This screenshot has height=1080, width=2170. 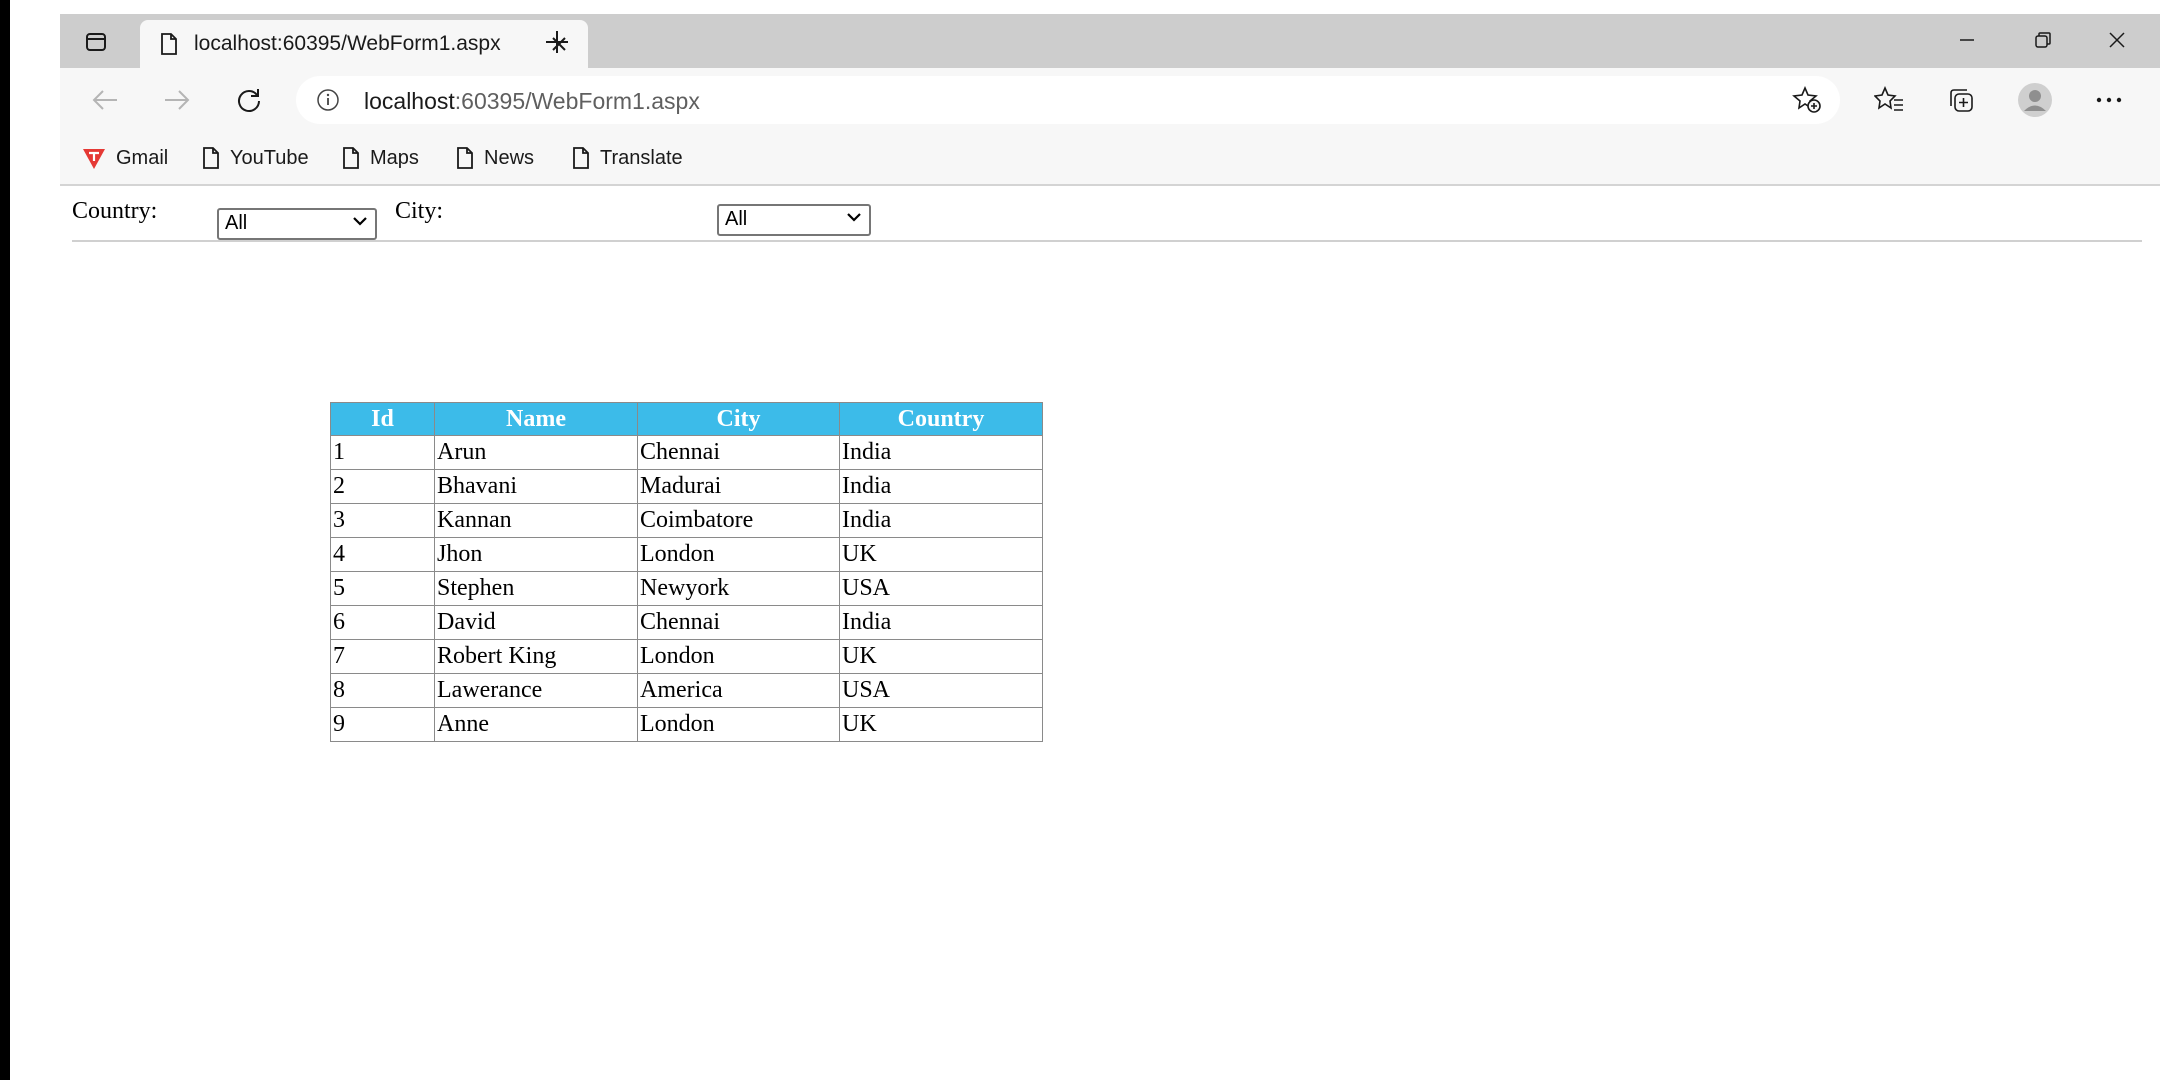 I want to click on table-row: 9 Anne London UK, so click(x=686, y=724).